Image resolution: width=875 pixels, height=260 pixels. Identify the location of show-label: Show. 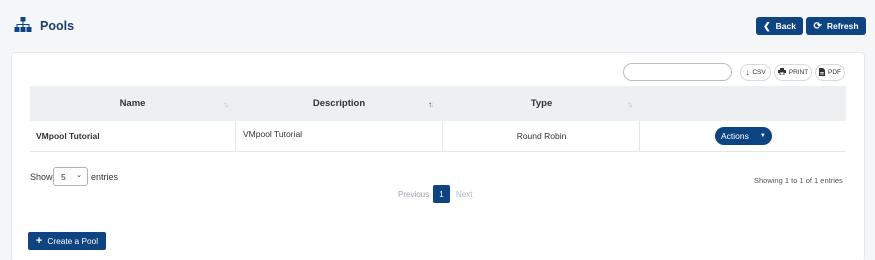
(41, 177).